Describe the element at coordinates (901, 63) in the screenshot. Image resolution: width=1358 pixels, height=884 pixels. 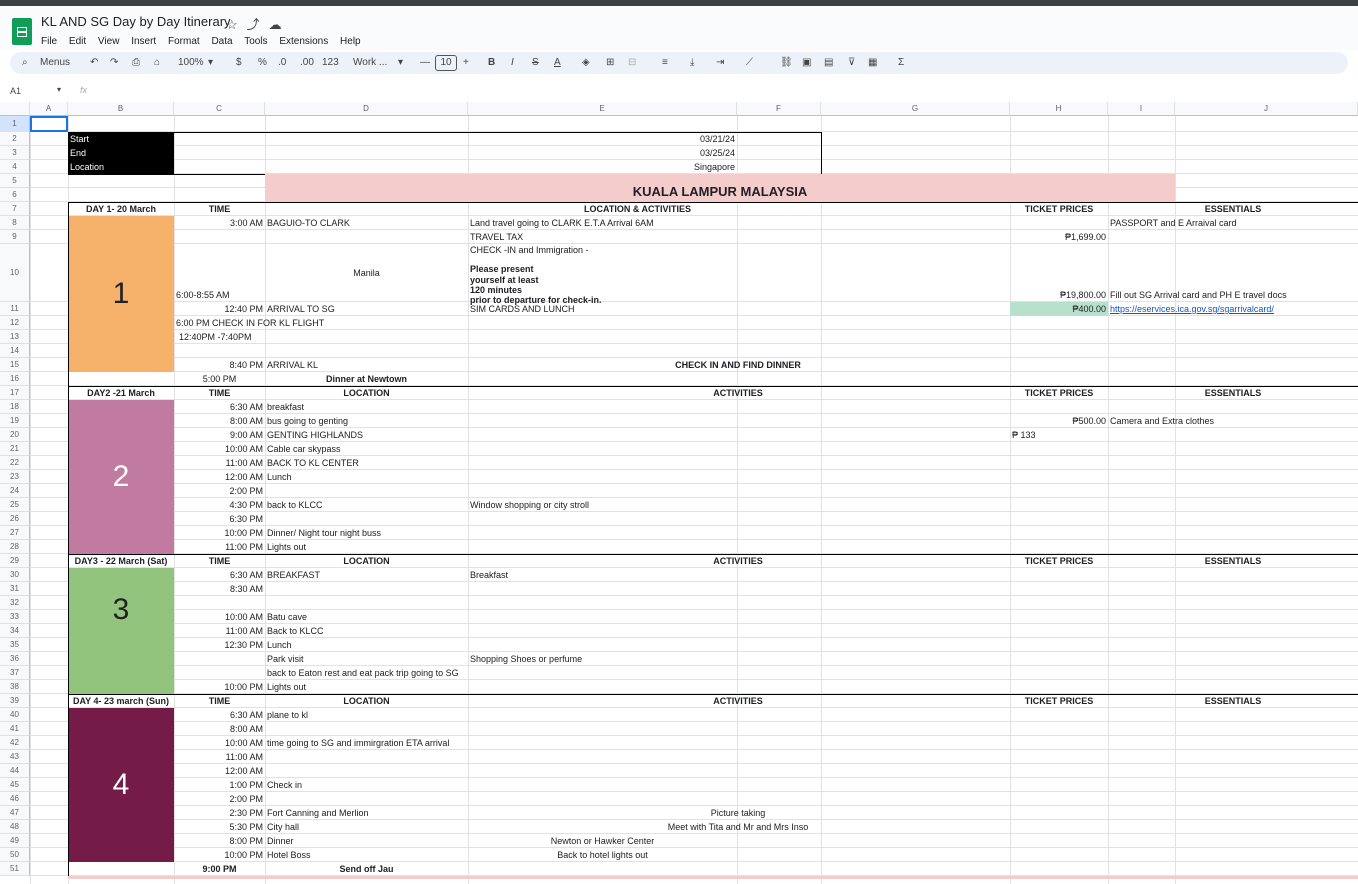
I see `functions-button: Σ` at that location.